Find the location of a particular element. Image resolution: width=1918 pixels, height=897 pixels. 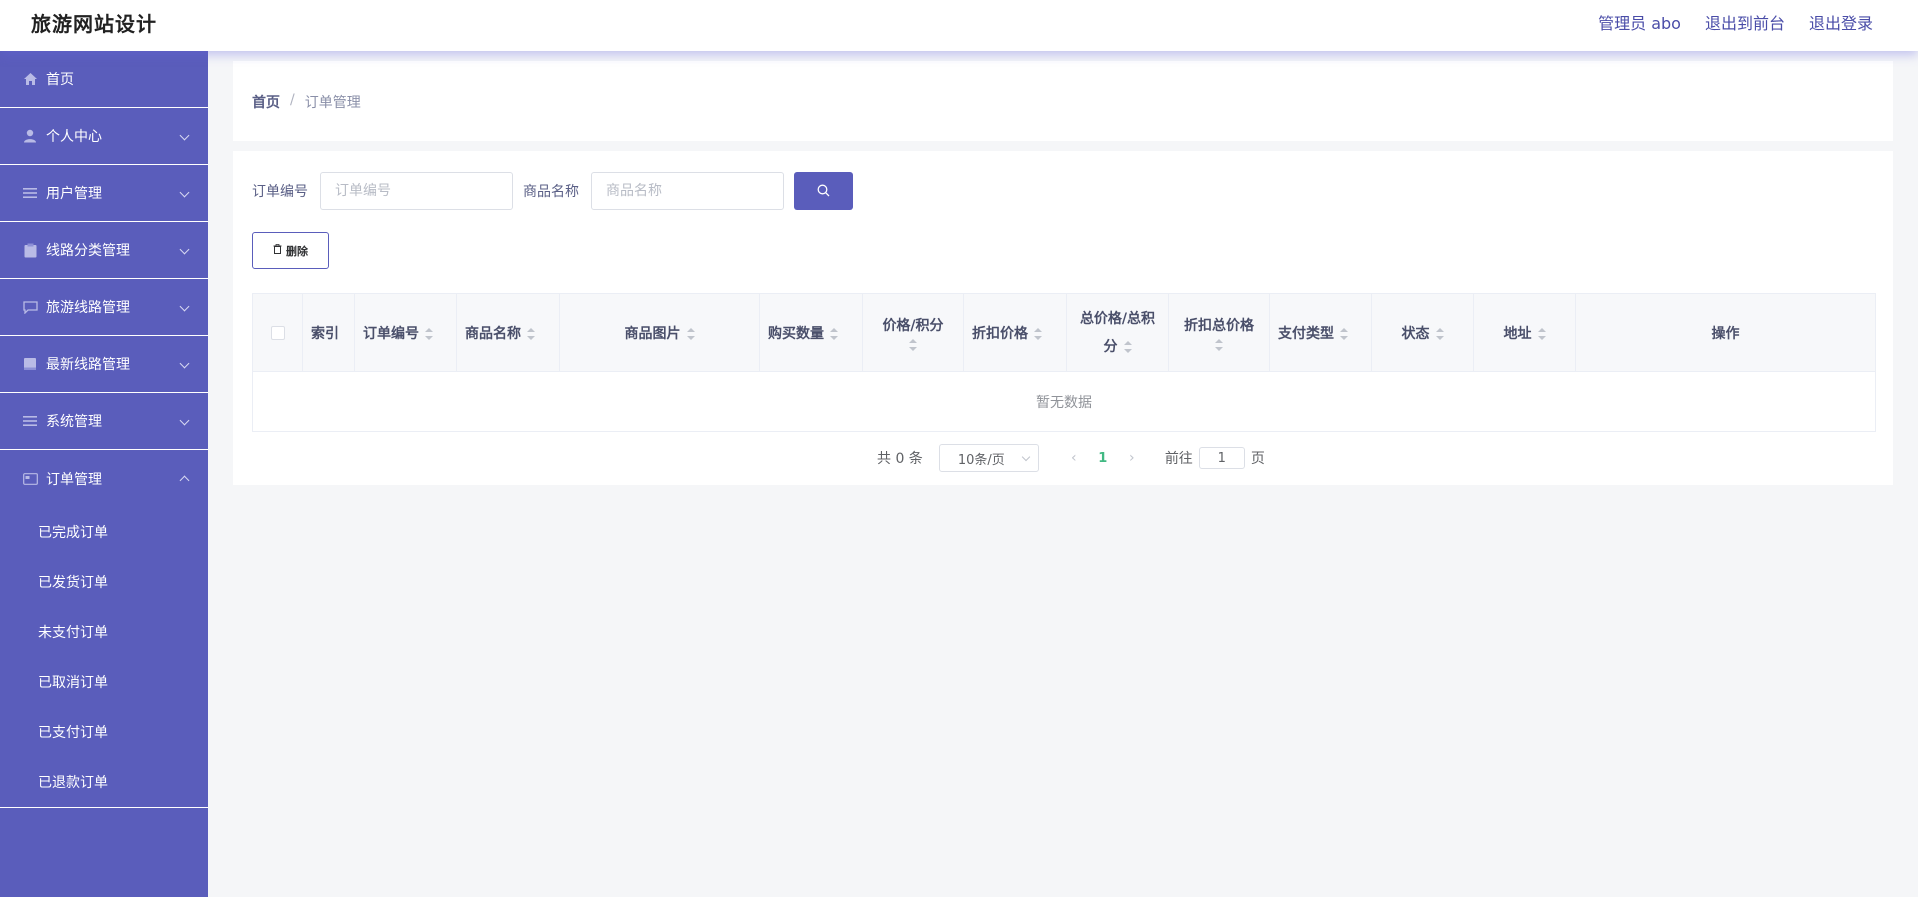

product-name-label: 商品名称 is located at coordinates (551, 192).